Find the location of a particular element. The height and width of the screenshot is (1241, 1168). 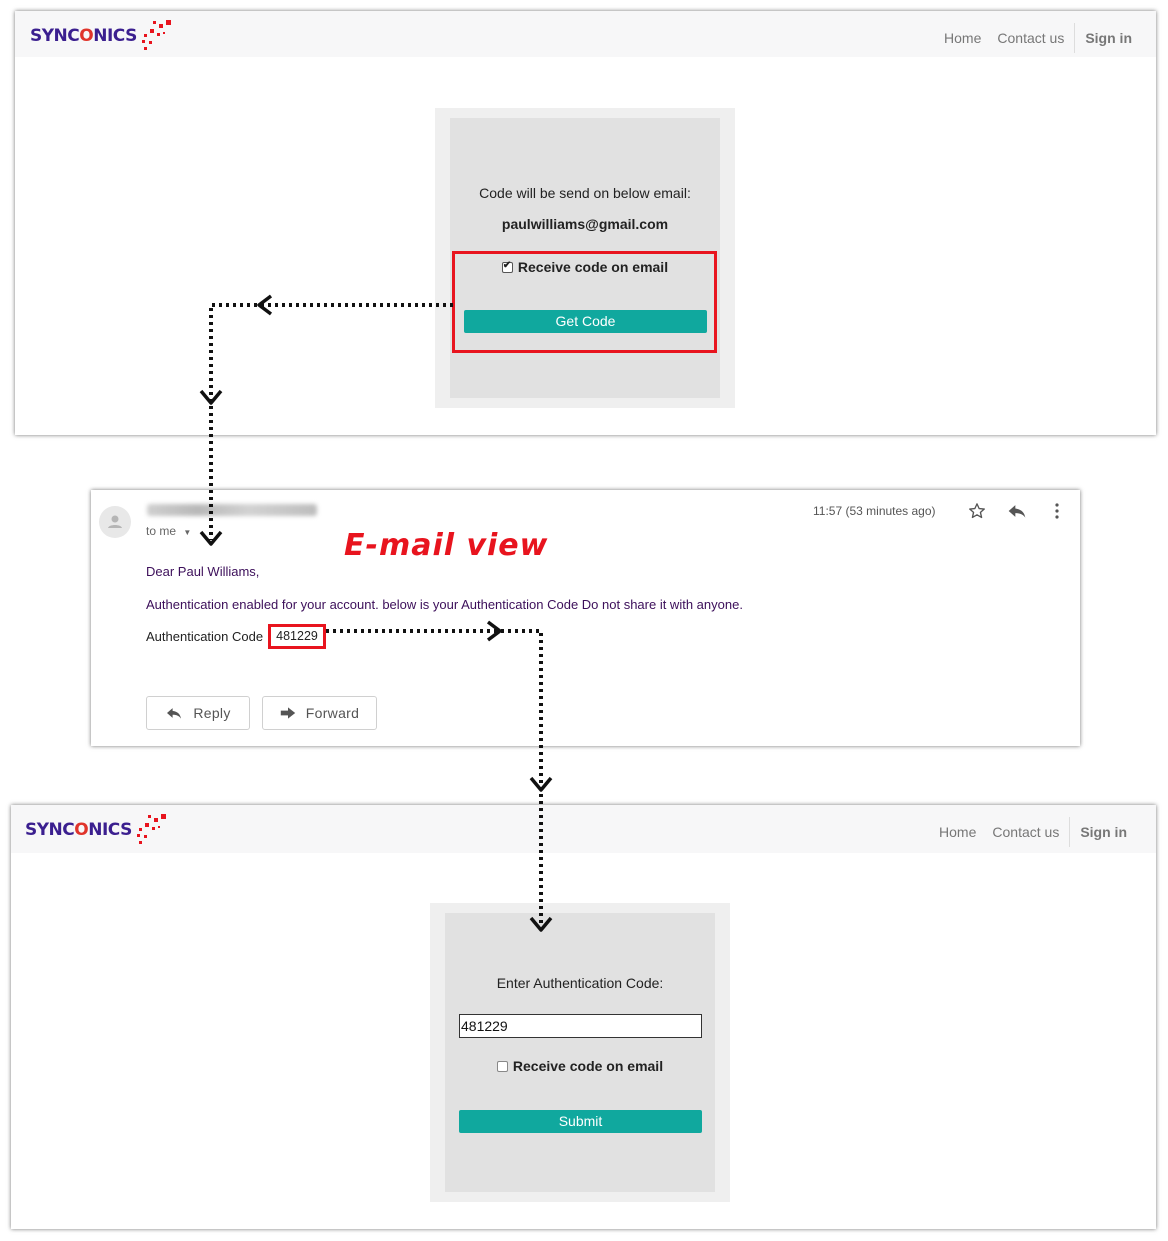

auth-code-value: 481229 is located at coordinates (297, 636).